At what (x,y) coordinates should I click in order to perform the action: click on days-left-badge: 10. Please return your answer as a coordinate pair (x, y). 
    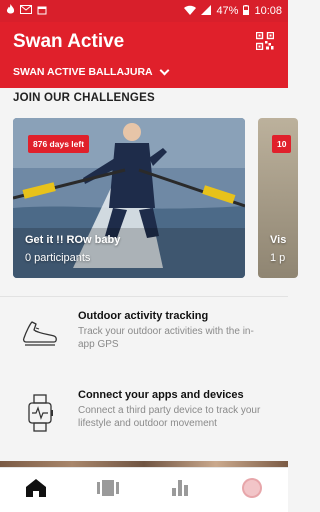
    Looking at the image, I should click on (282, 144).